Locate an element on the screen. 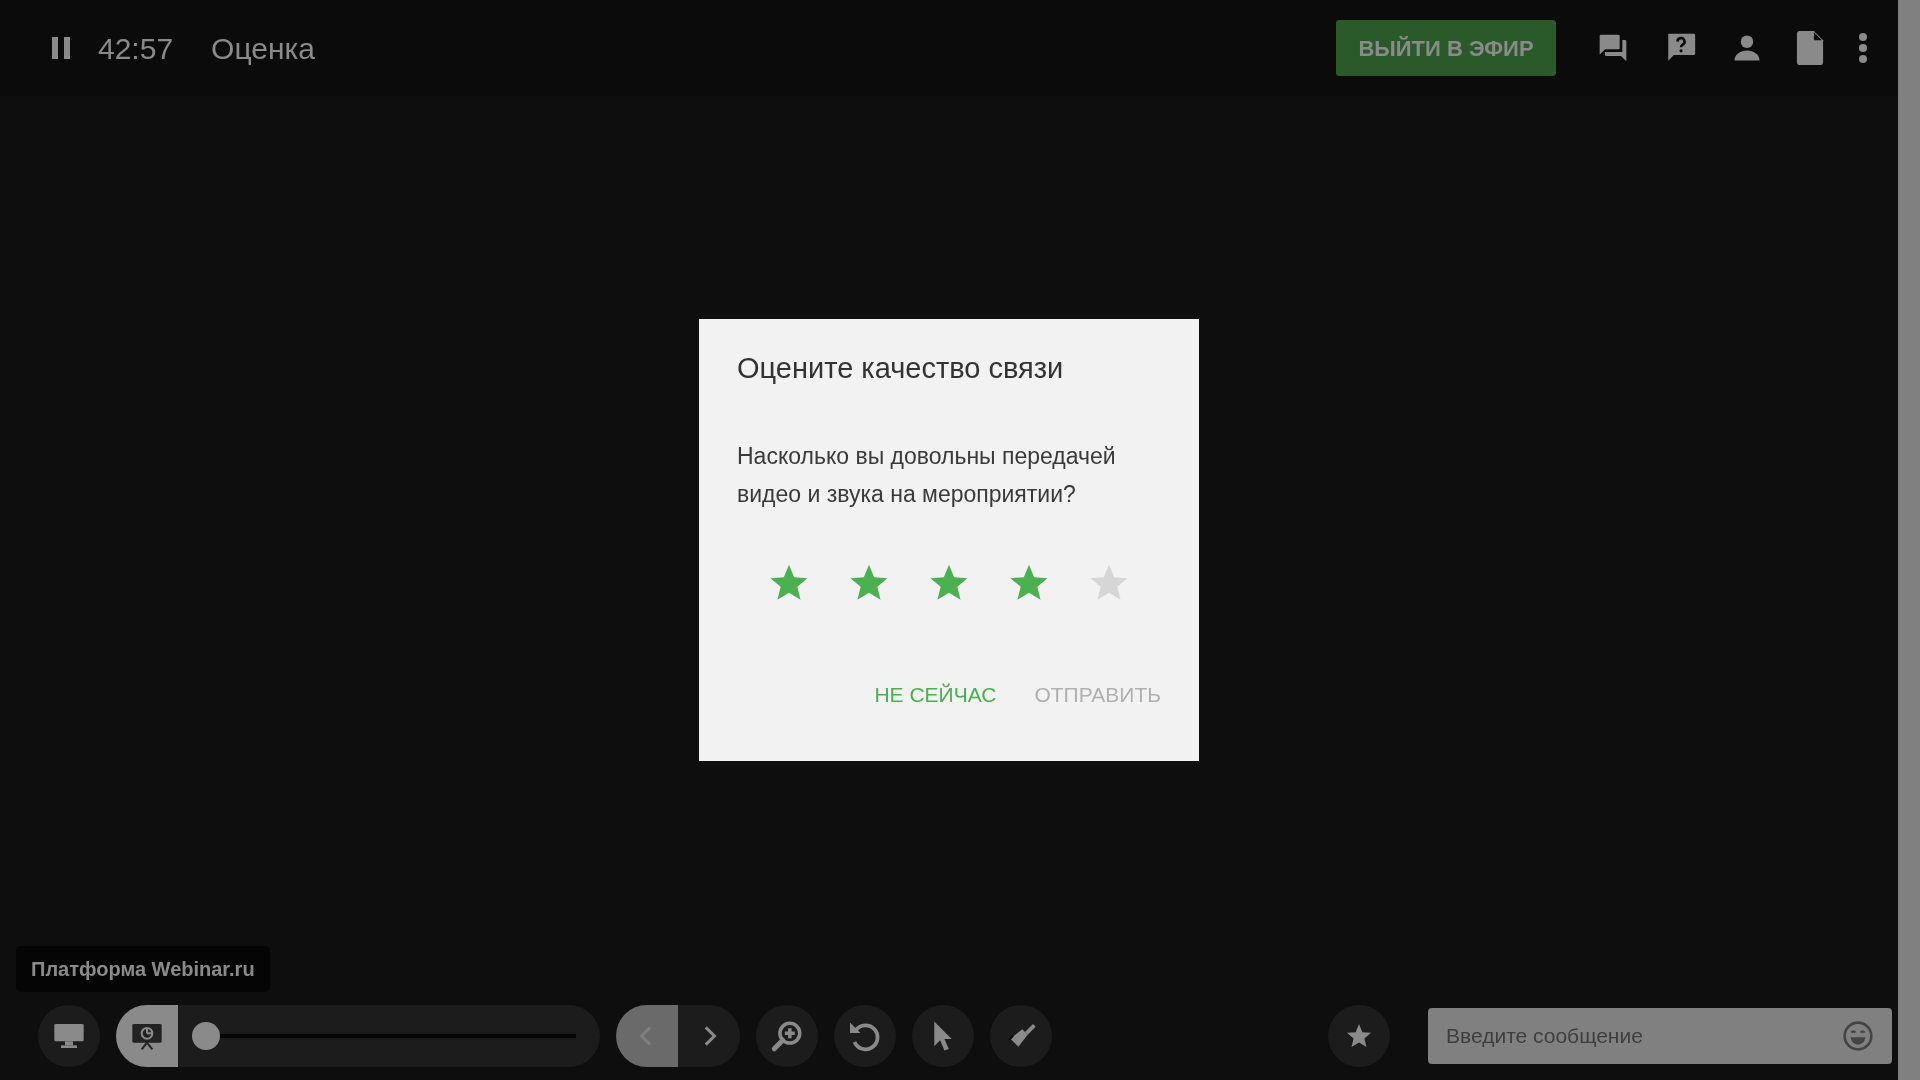 Image resolution: width=1920 pixels, height=1080 pixels. timer: 42:57 is located at coordinates (136, 48).